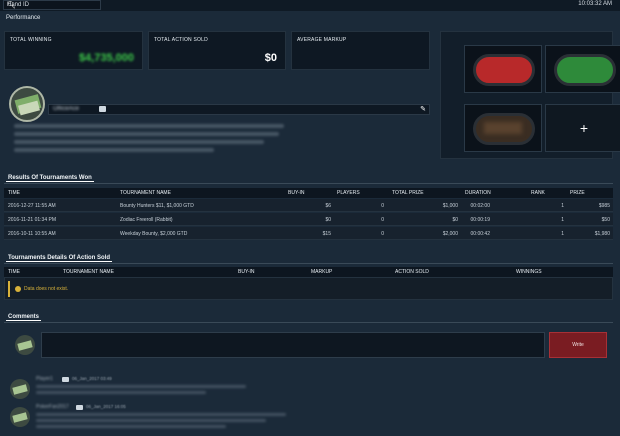 The image size is (620, 436). Describe the element at coordinates (582, 69) in the screenshot. I see `table-theme-green` at that location.